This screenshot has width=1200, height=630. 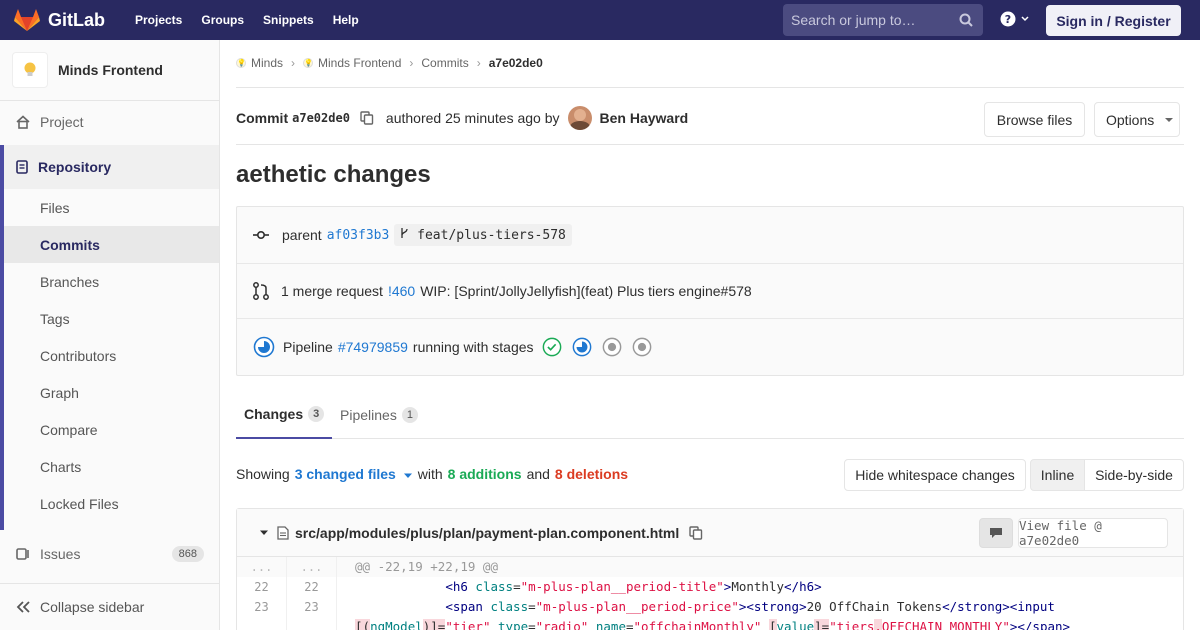 I want to click on breadcrumb-item: Minds Frontend, so click(x=359, y=63).